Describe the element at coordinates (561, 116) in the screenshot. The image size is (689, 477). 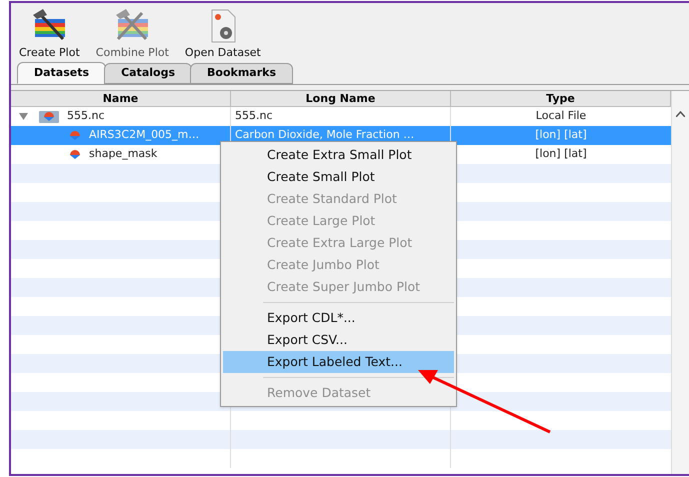
I see `type-cell-text: Local File` at that location.